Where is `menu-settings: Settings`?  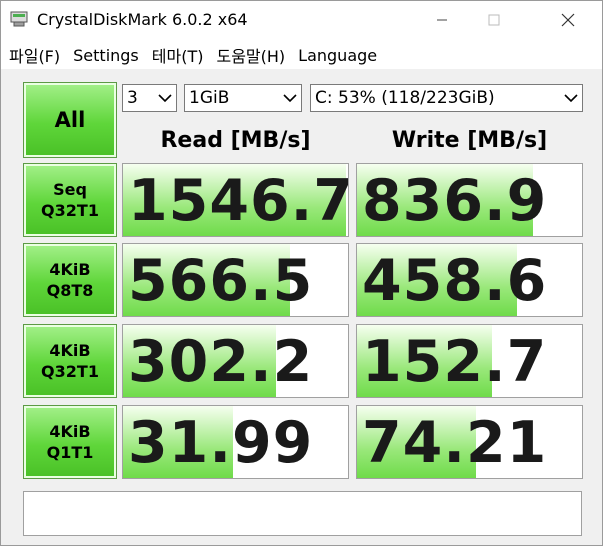 menu-settings: Settings is located at coordinates (104, 55).